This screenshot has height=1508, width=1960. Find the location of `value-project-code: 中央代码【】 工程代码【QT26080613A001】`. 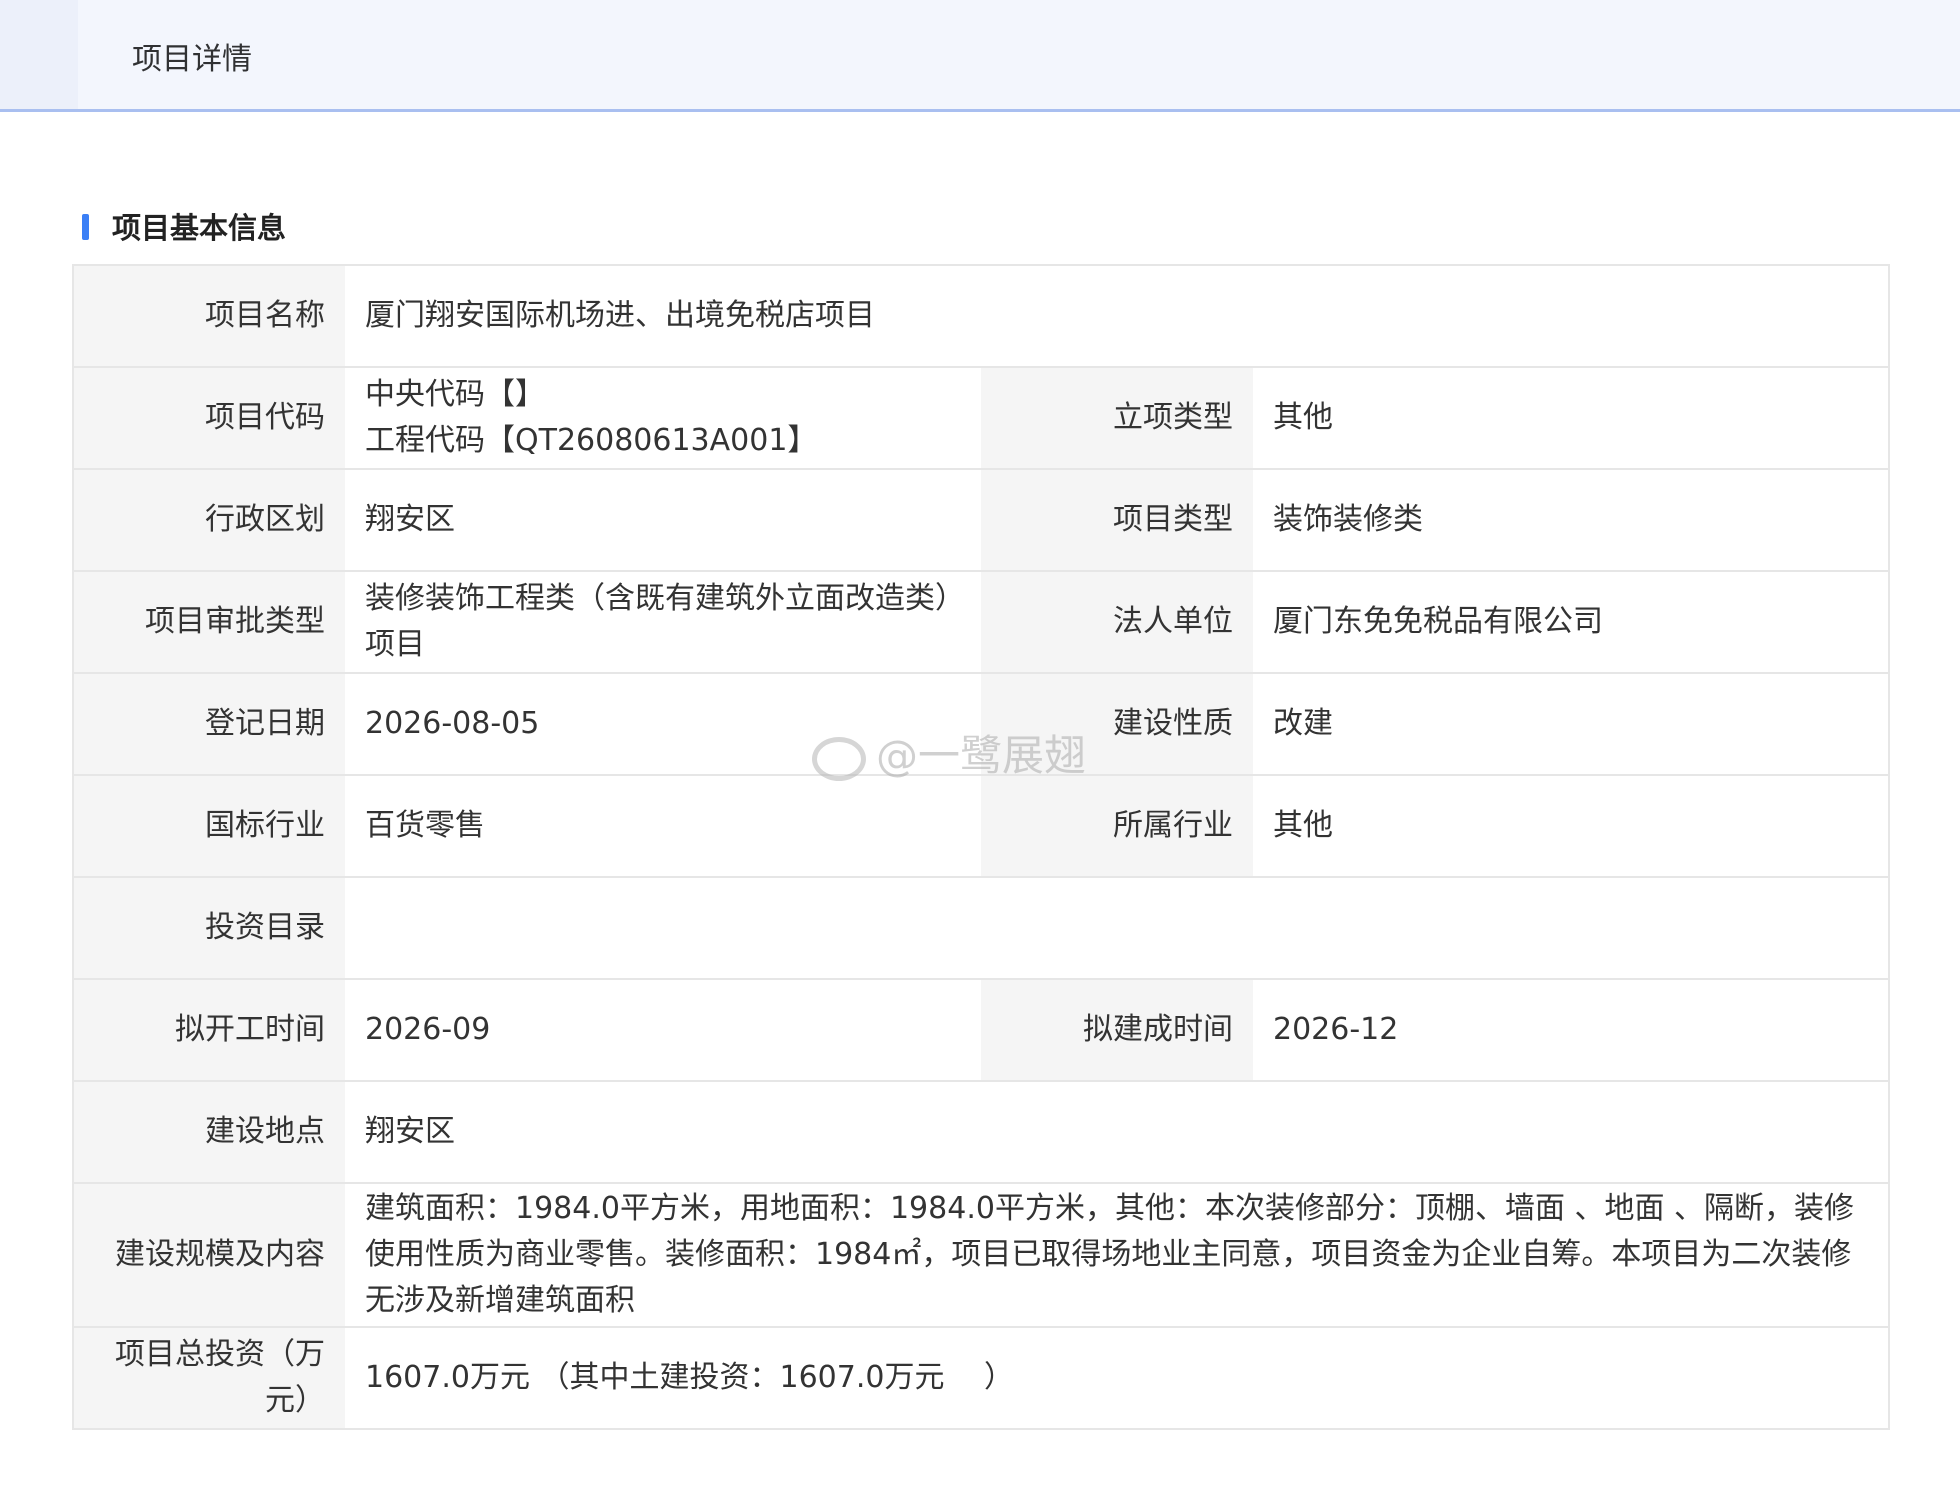

value-project-code: 中央代码【】 工程代码【QT26080613A001】 is located at coordinates (663, 417).